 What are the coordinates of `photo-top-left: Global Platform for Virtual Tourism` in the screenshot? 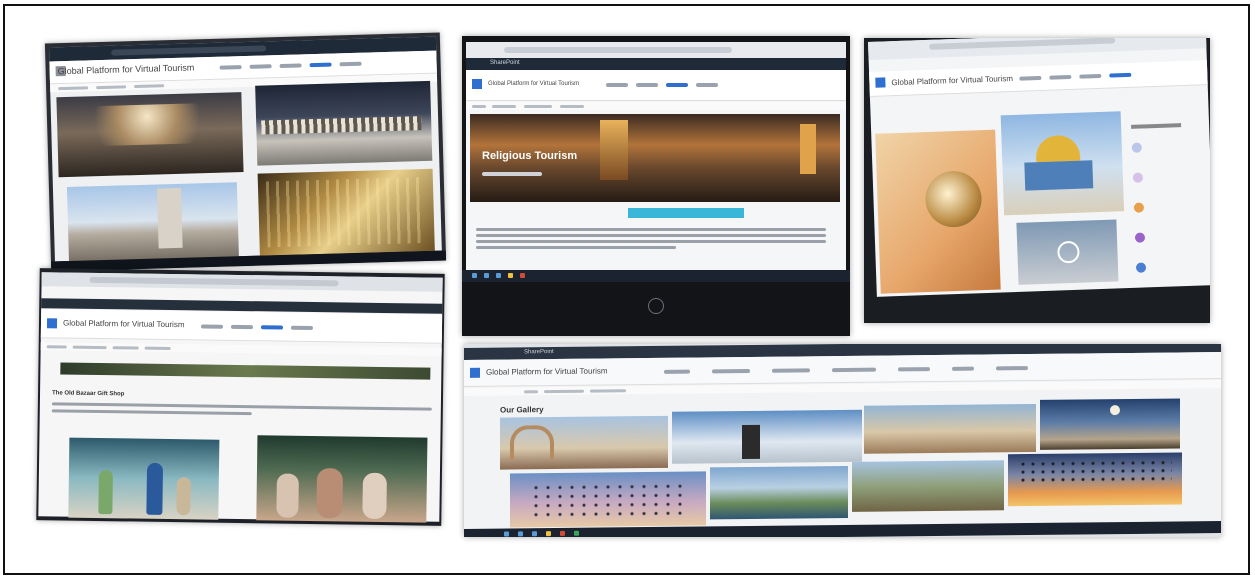 It's located at (245, 152).